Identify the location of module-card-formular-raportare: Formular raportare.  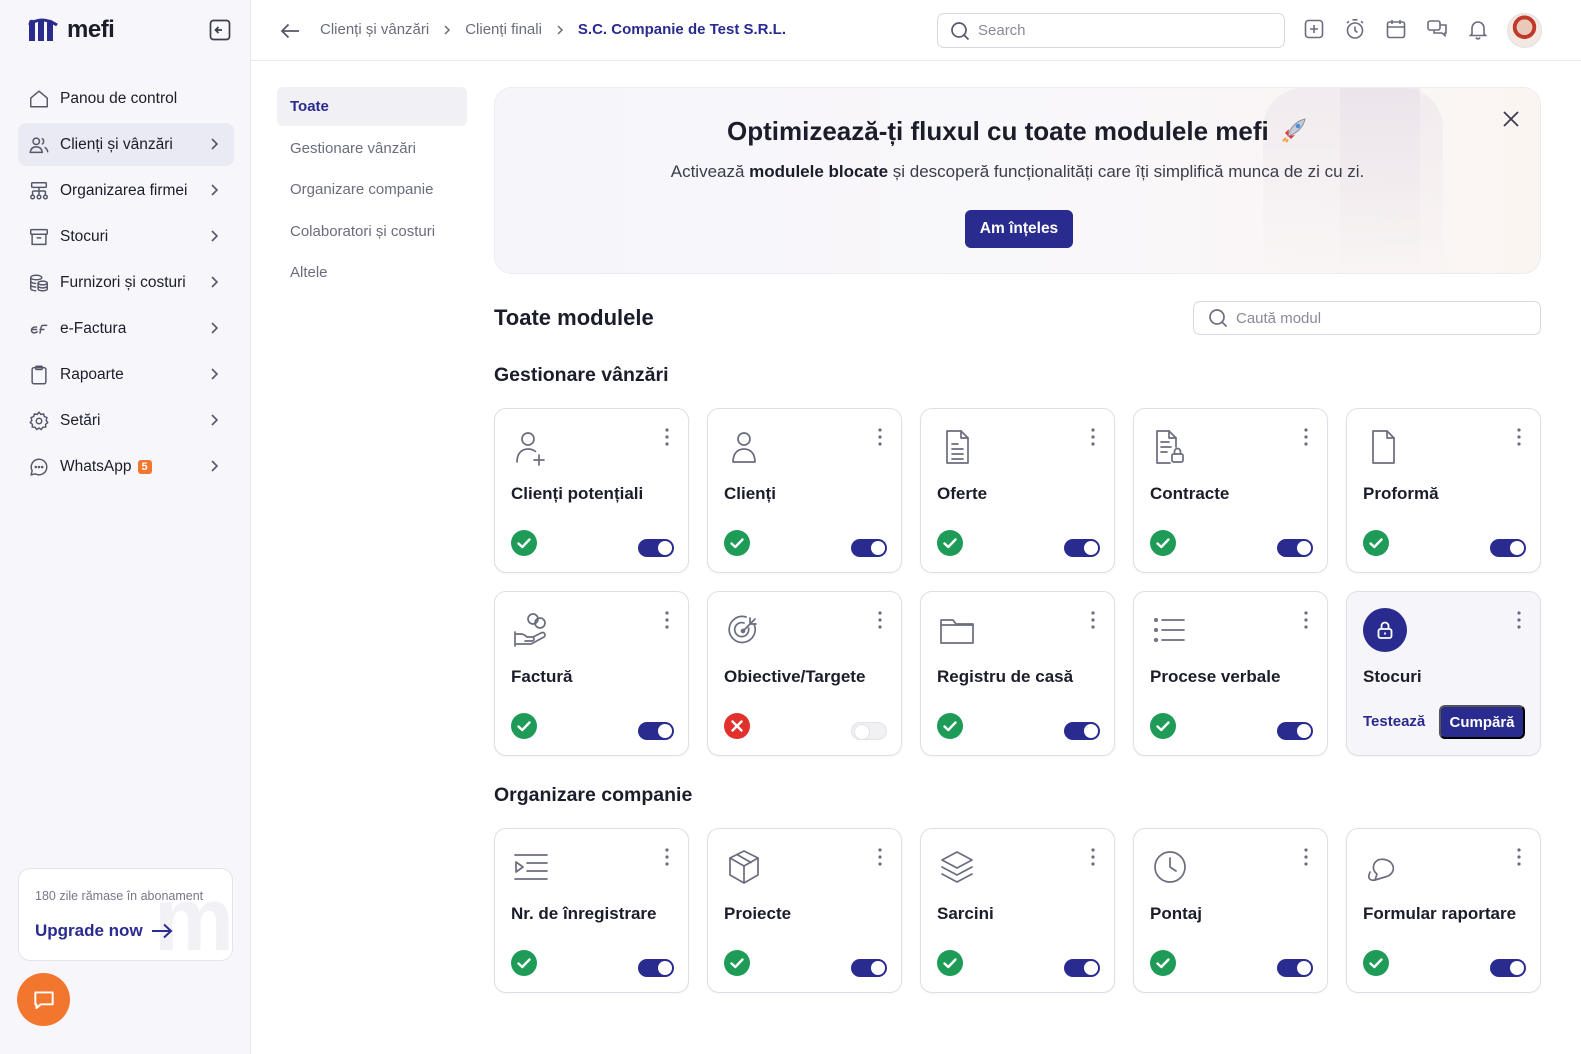
(1443, 910).